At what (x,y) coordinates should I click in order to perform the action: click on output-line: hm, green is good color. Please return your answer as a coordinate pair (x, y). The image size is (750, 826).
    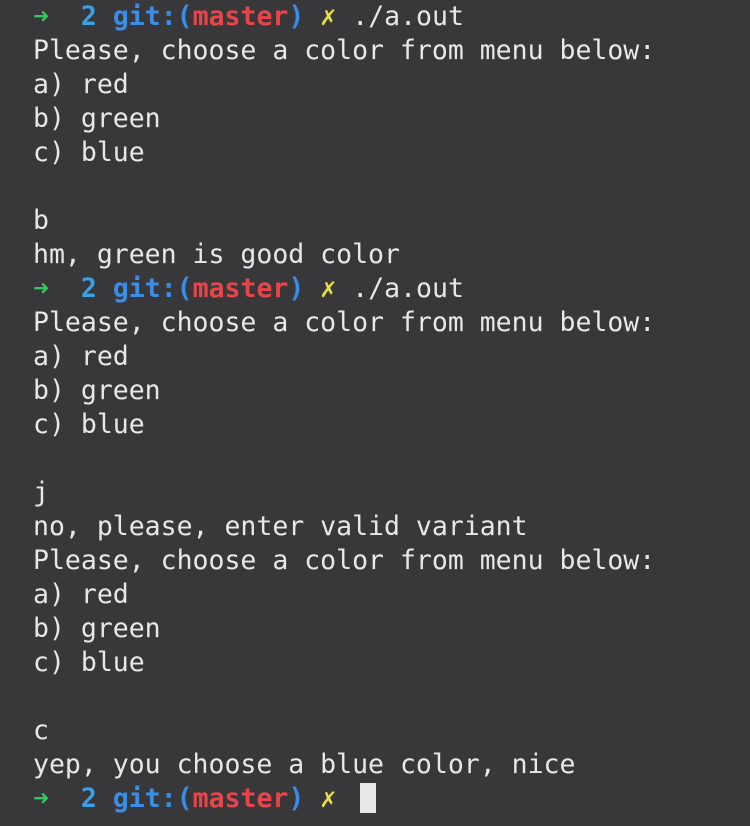
    Looking at the image, I should click on (216, 254).